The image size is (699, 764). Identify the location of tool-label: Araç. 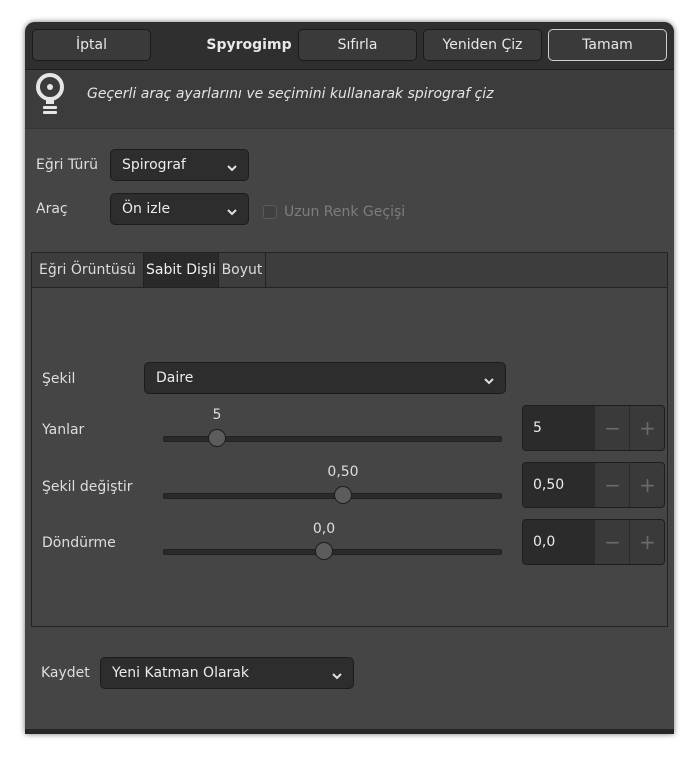
(52, 209).